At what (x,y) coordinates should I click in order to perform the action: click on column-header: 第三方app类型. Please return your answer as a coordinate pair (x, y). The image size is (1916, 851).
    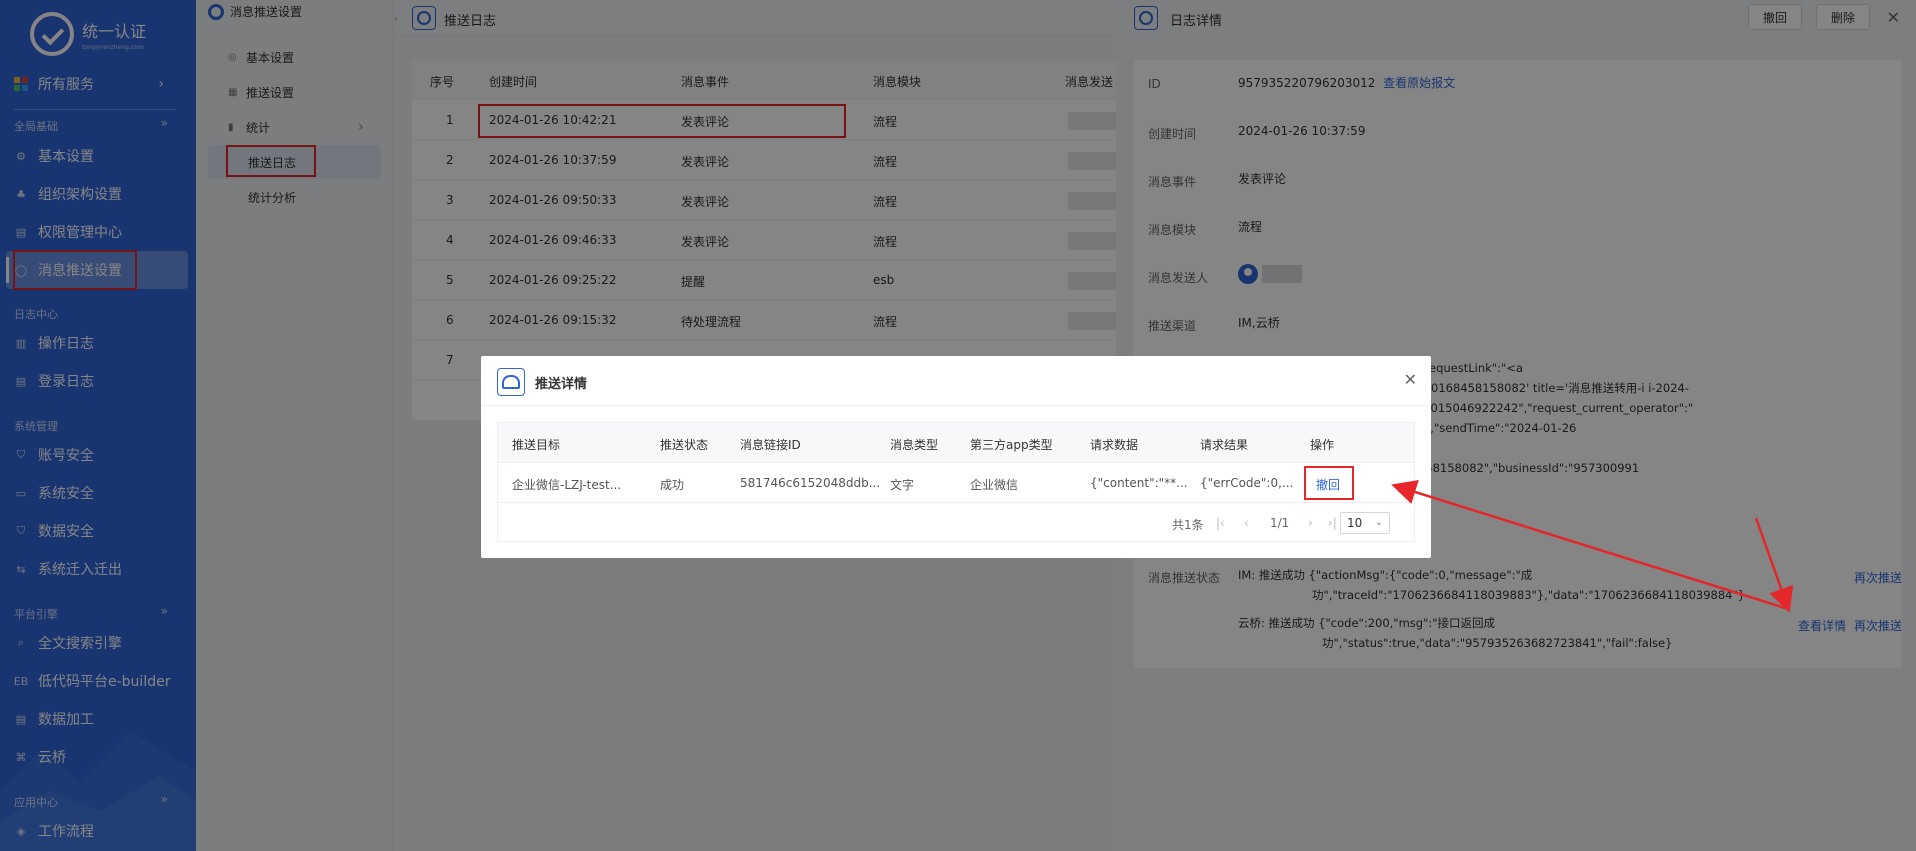
    Looking at the image, I should click on (1011, 445).